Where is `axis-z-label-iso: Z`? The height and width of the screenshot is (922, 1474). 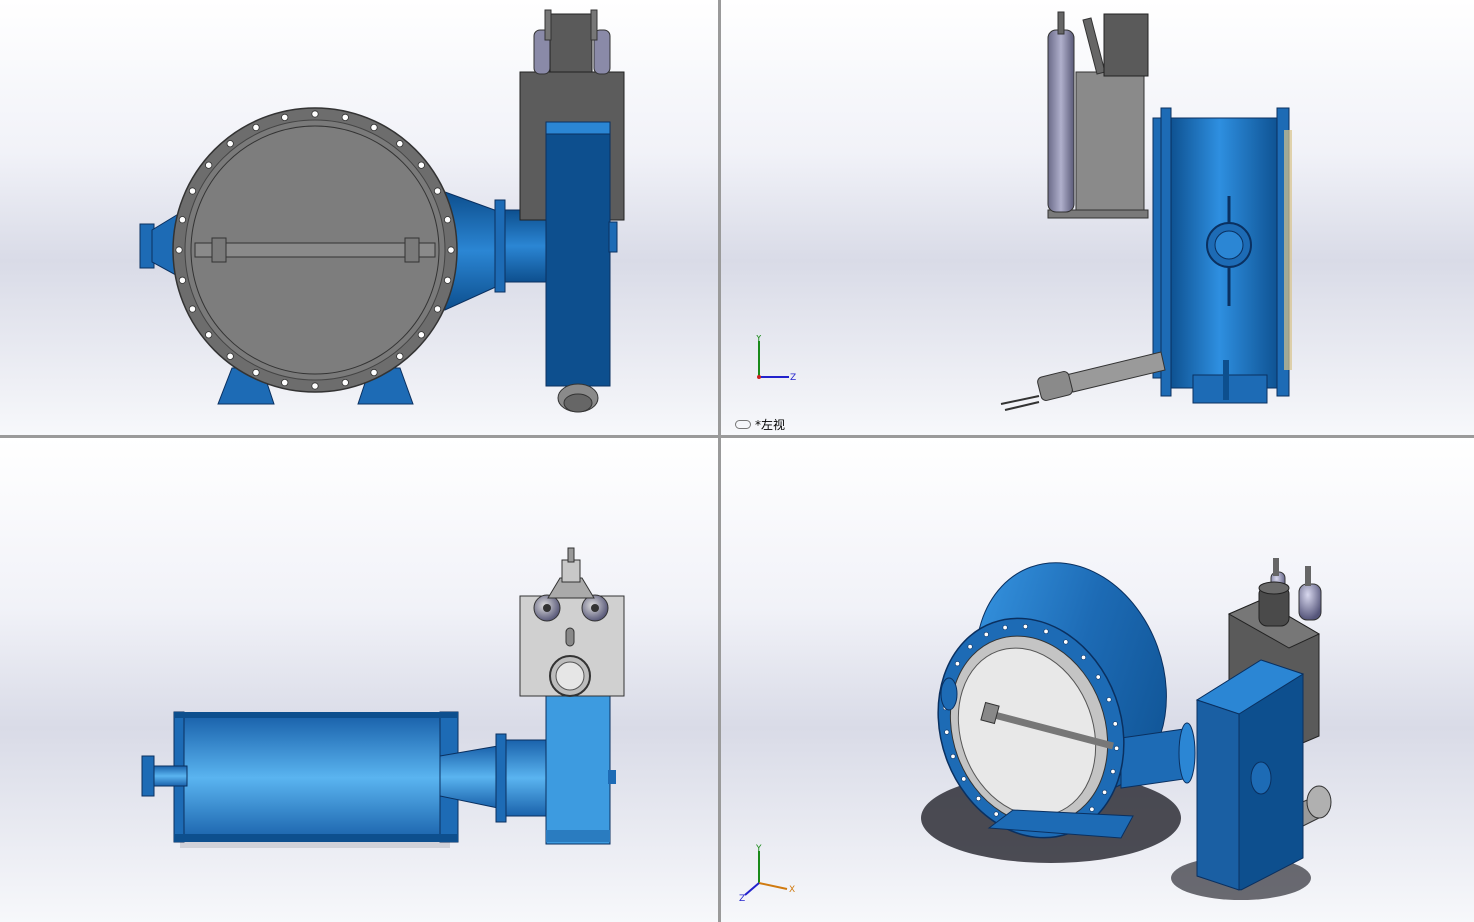 axis-z-label-iso: Z is located at coordinates (742, 898).